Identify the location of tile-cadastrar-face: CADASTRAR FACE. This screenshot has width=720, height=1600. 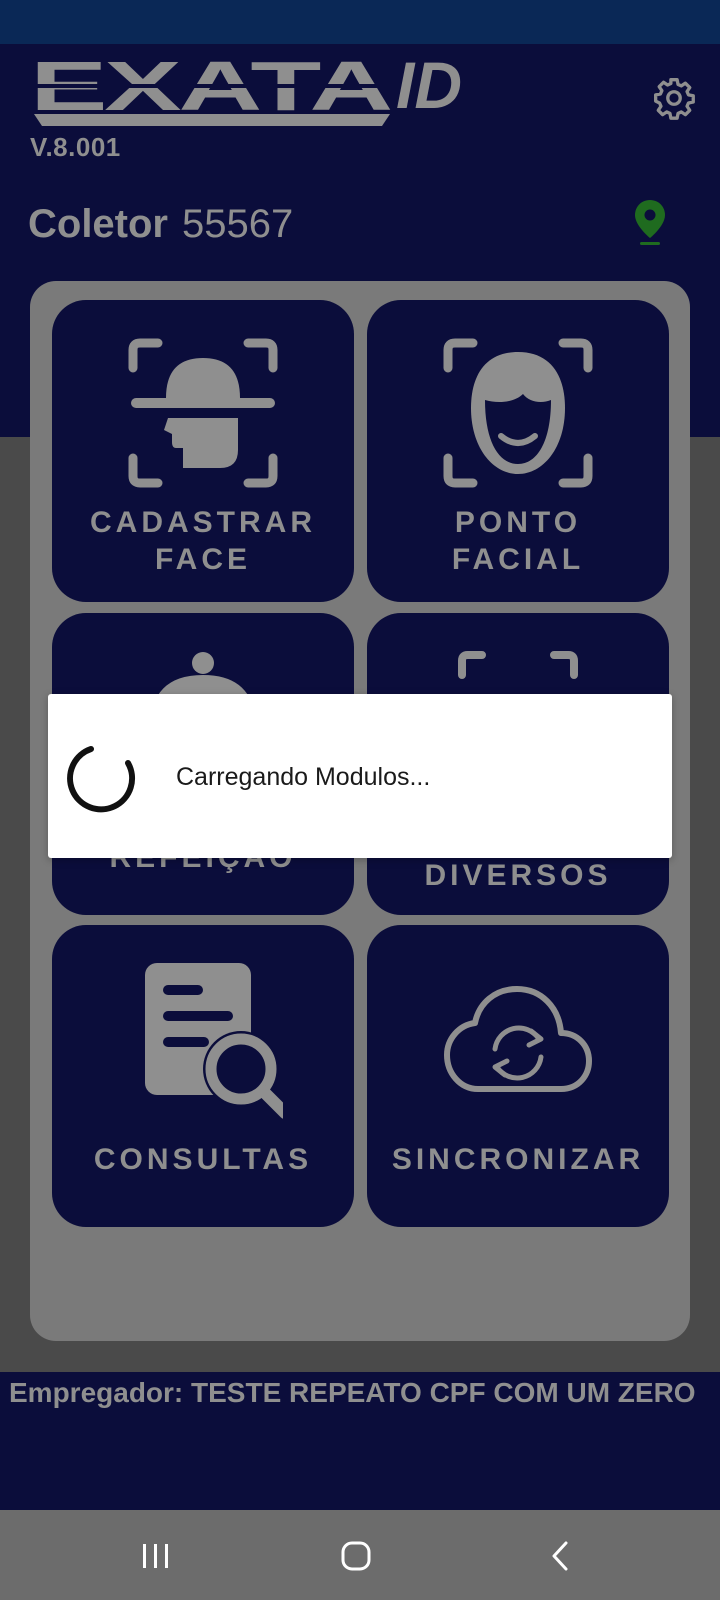
(203, 451).